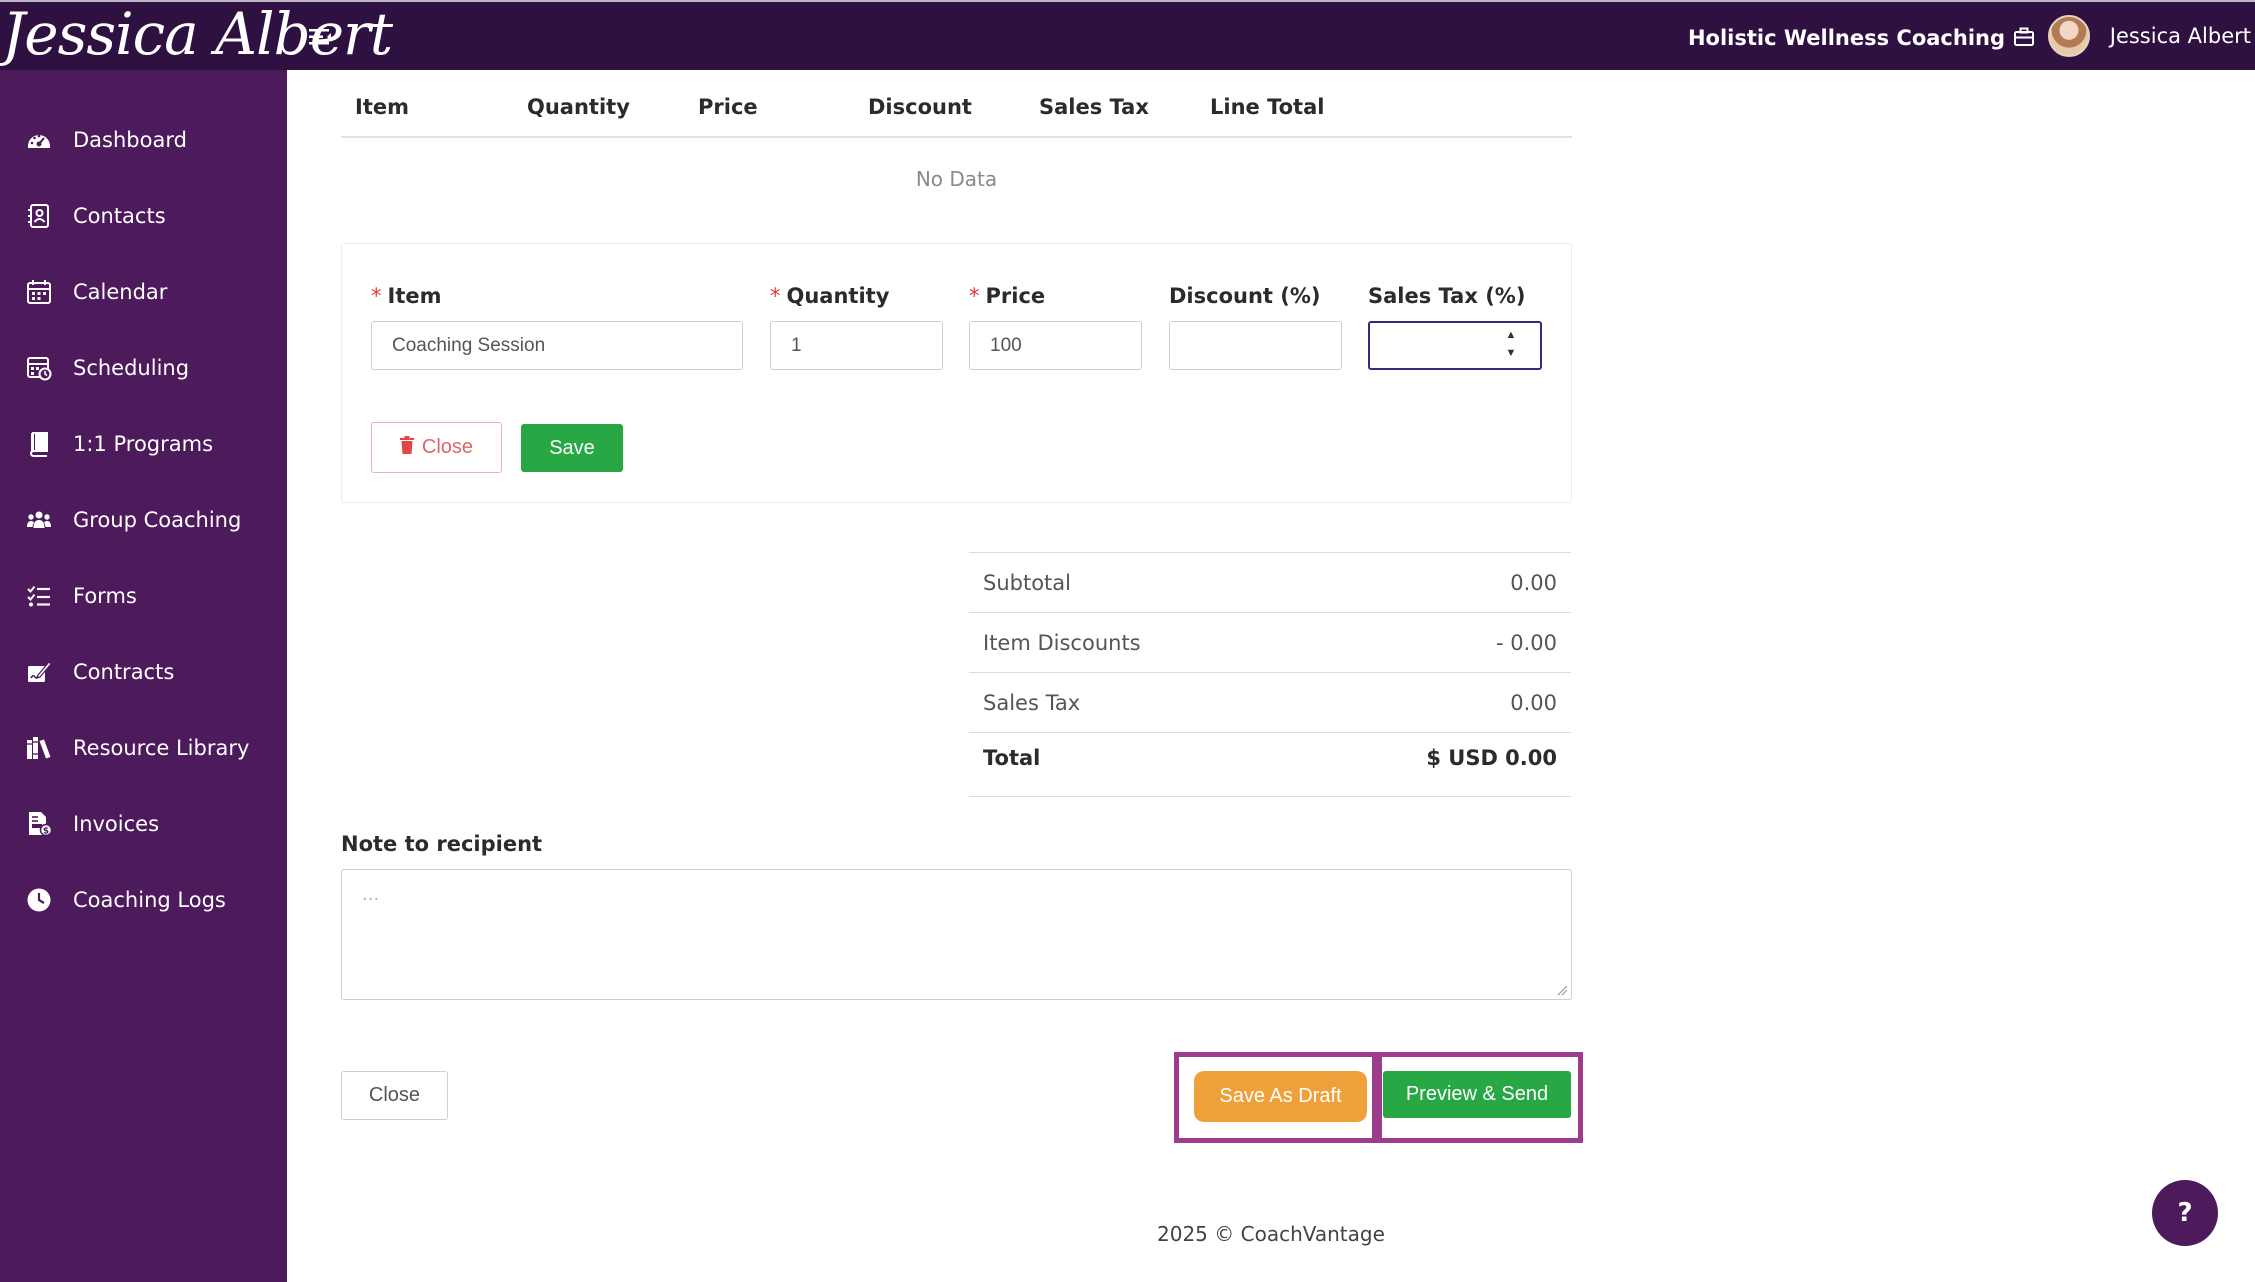  What do you see at coordinates (39, 520) in the screenshot?
I see `group-icon` at bounding box center [39, 520].